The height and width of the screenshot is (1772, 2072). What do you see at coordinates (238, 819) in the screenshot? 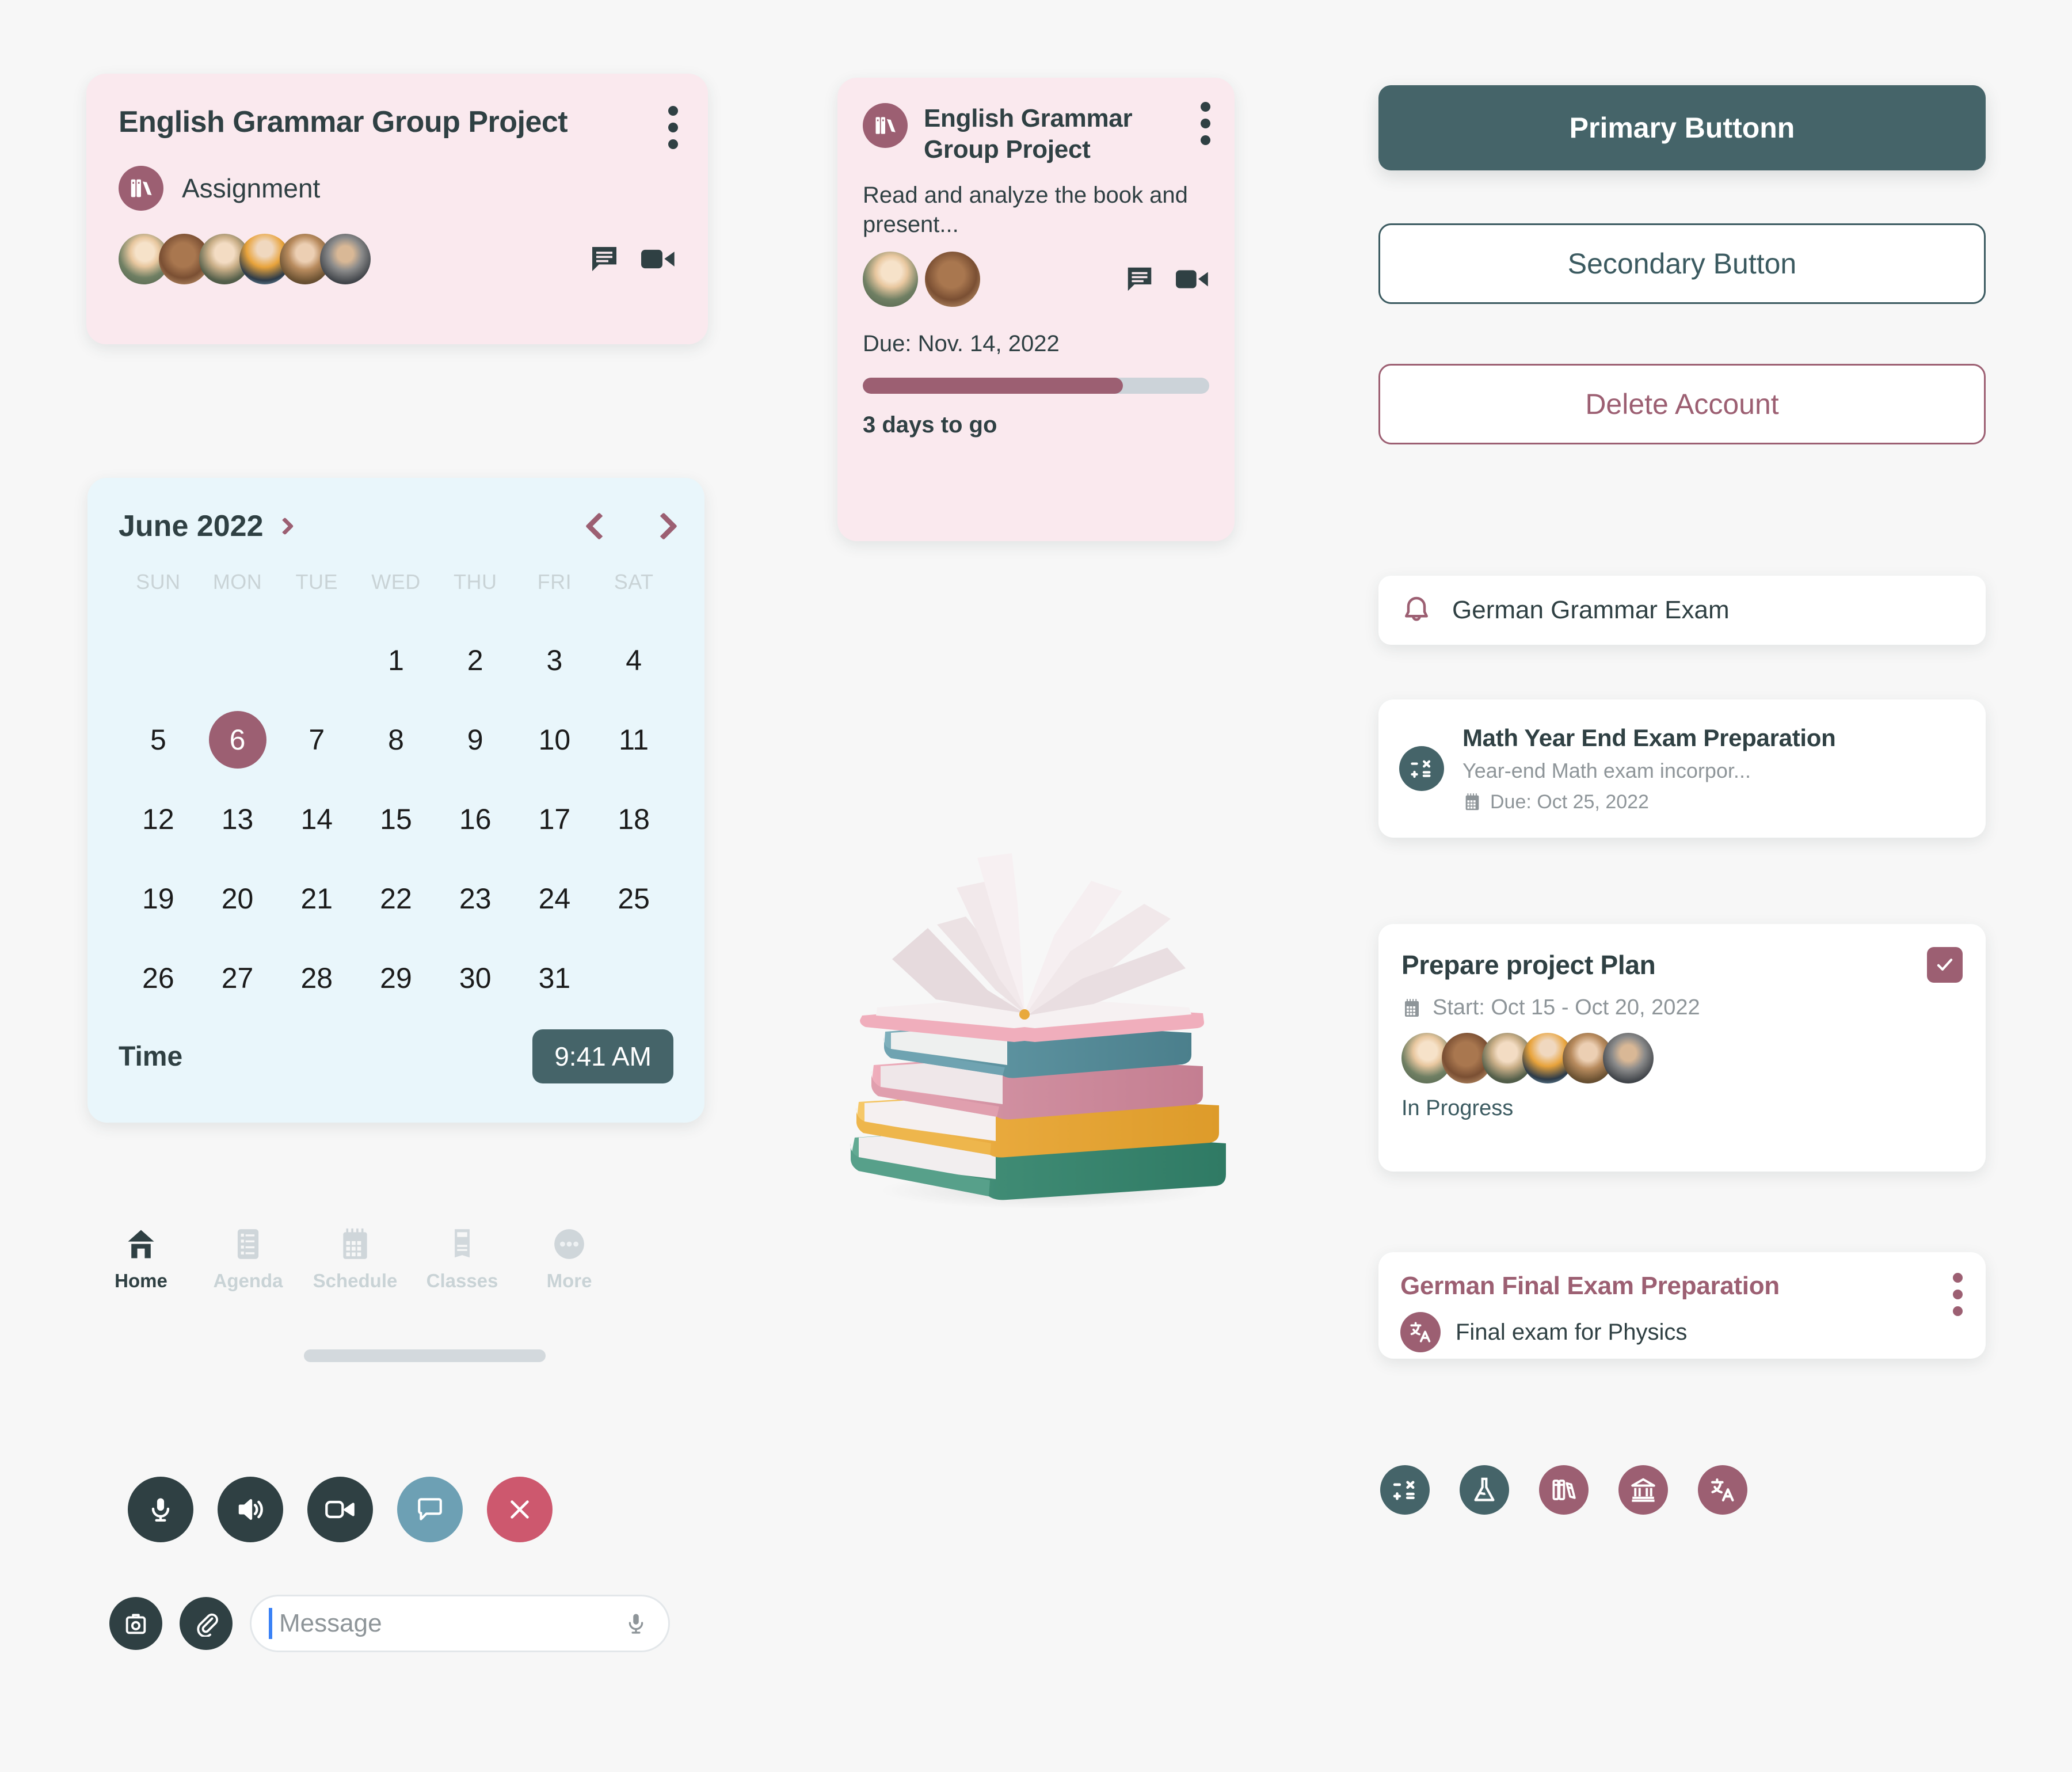
I see `calendar-day: 13` at bounding box center [238, 819].